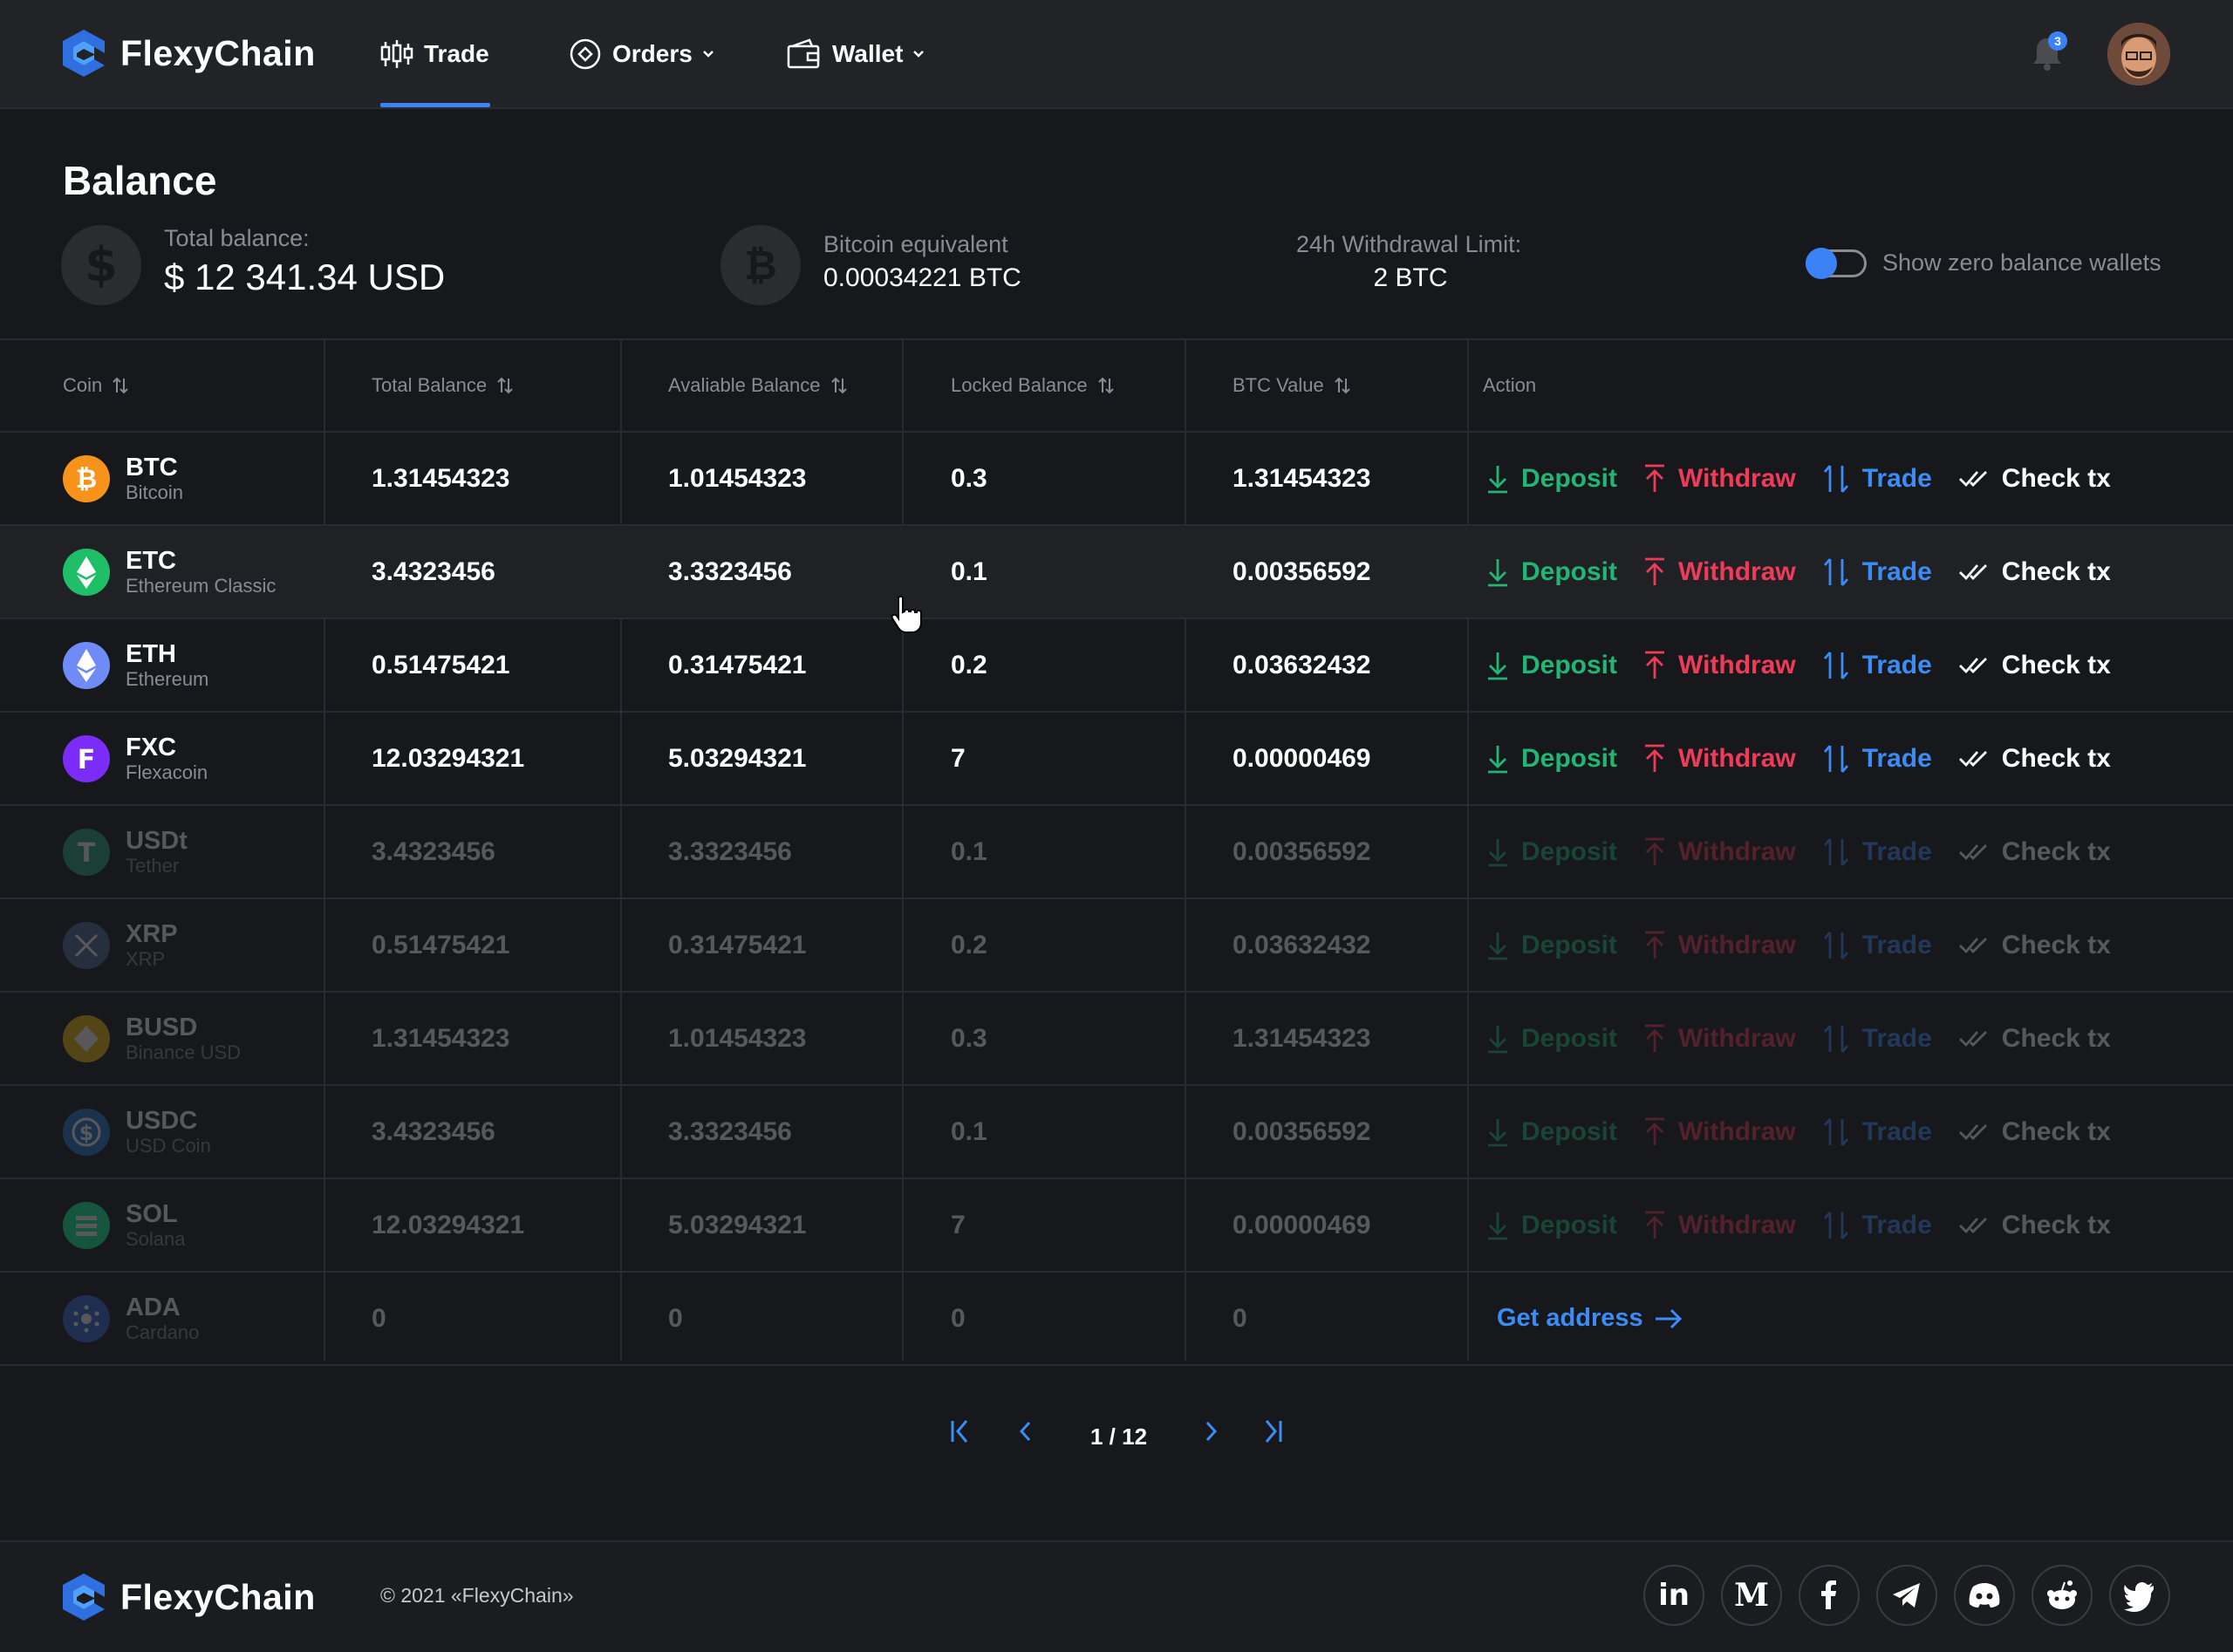 The image size is (2233, 1652). Describe the element at coordinates (96, 385) in the screenshot. I see `column-header-coin: Coin` at that location.